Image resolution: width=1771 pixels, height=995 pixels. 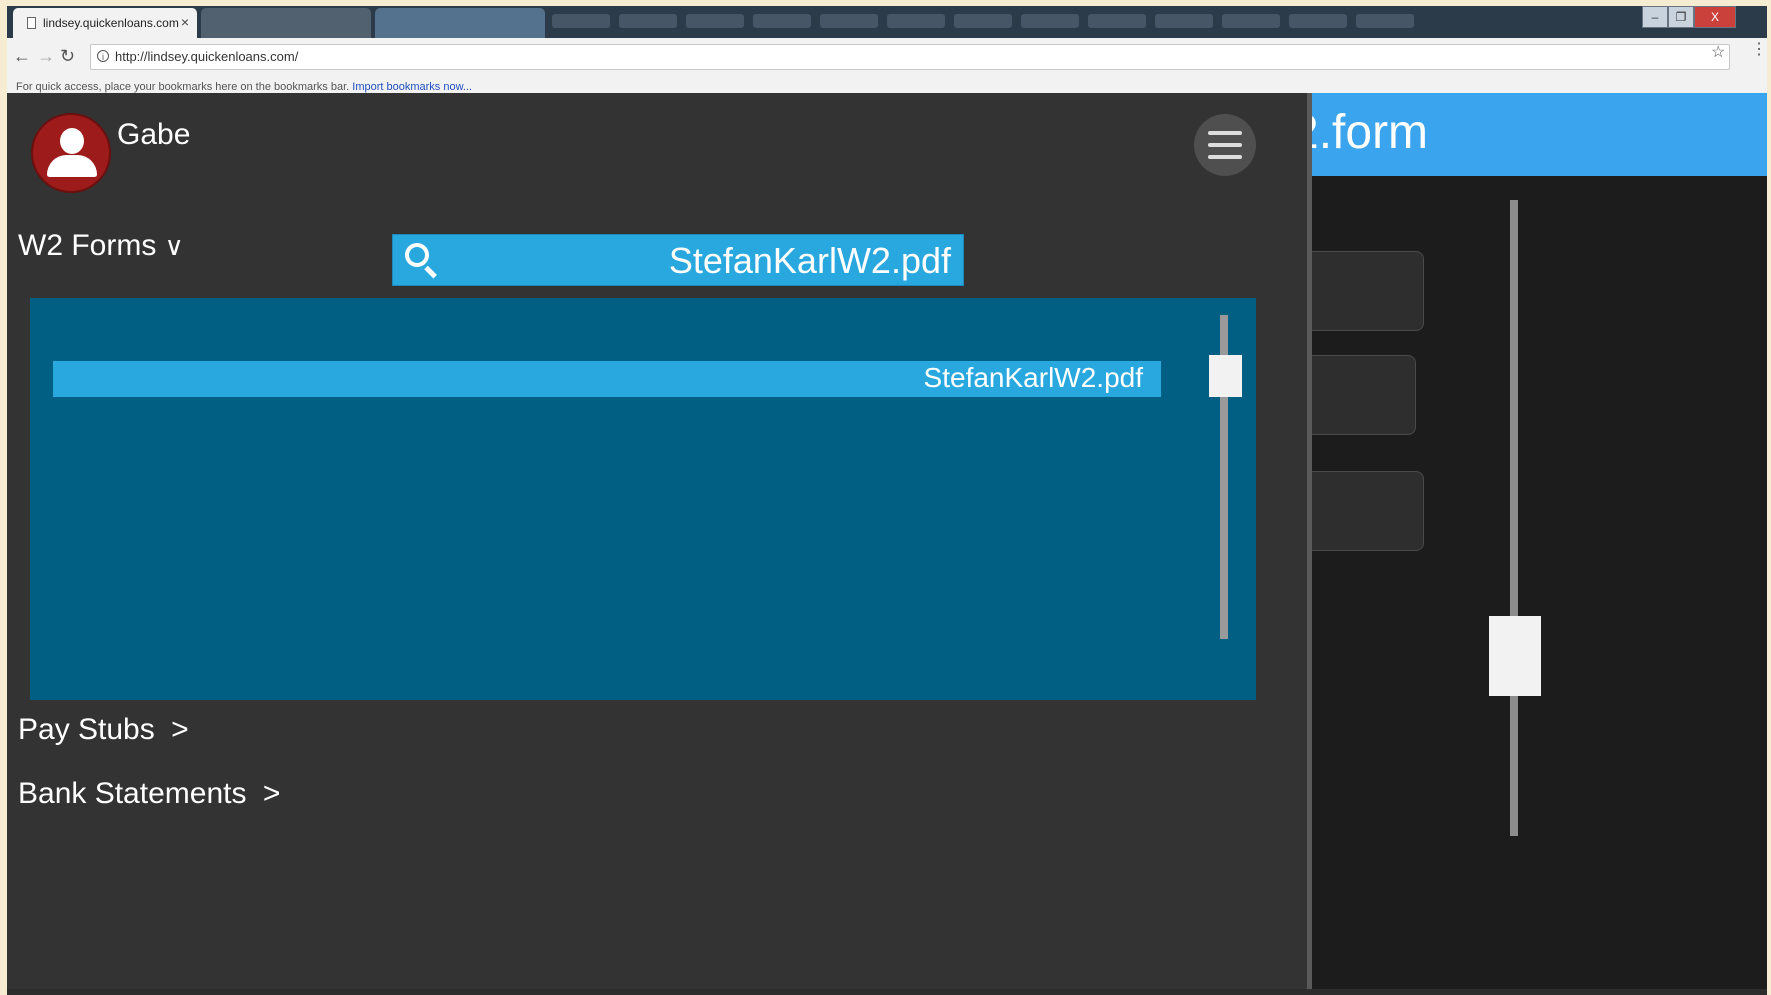 I want to click on section-pay-stubs: Pay Stubs >, so click(x=103, y=730).